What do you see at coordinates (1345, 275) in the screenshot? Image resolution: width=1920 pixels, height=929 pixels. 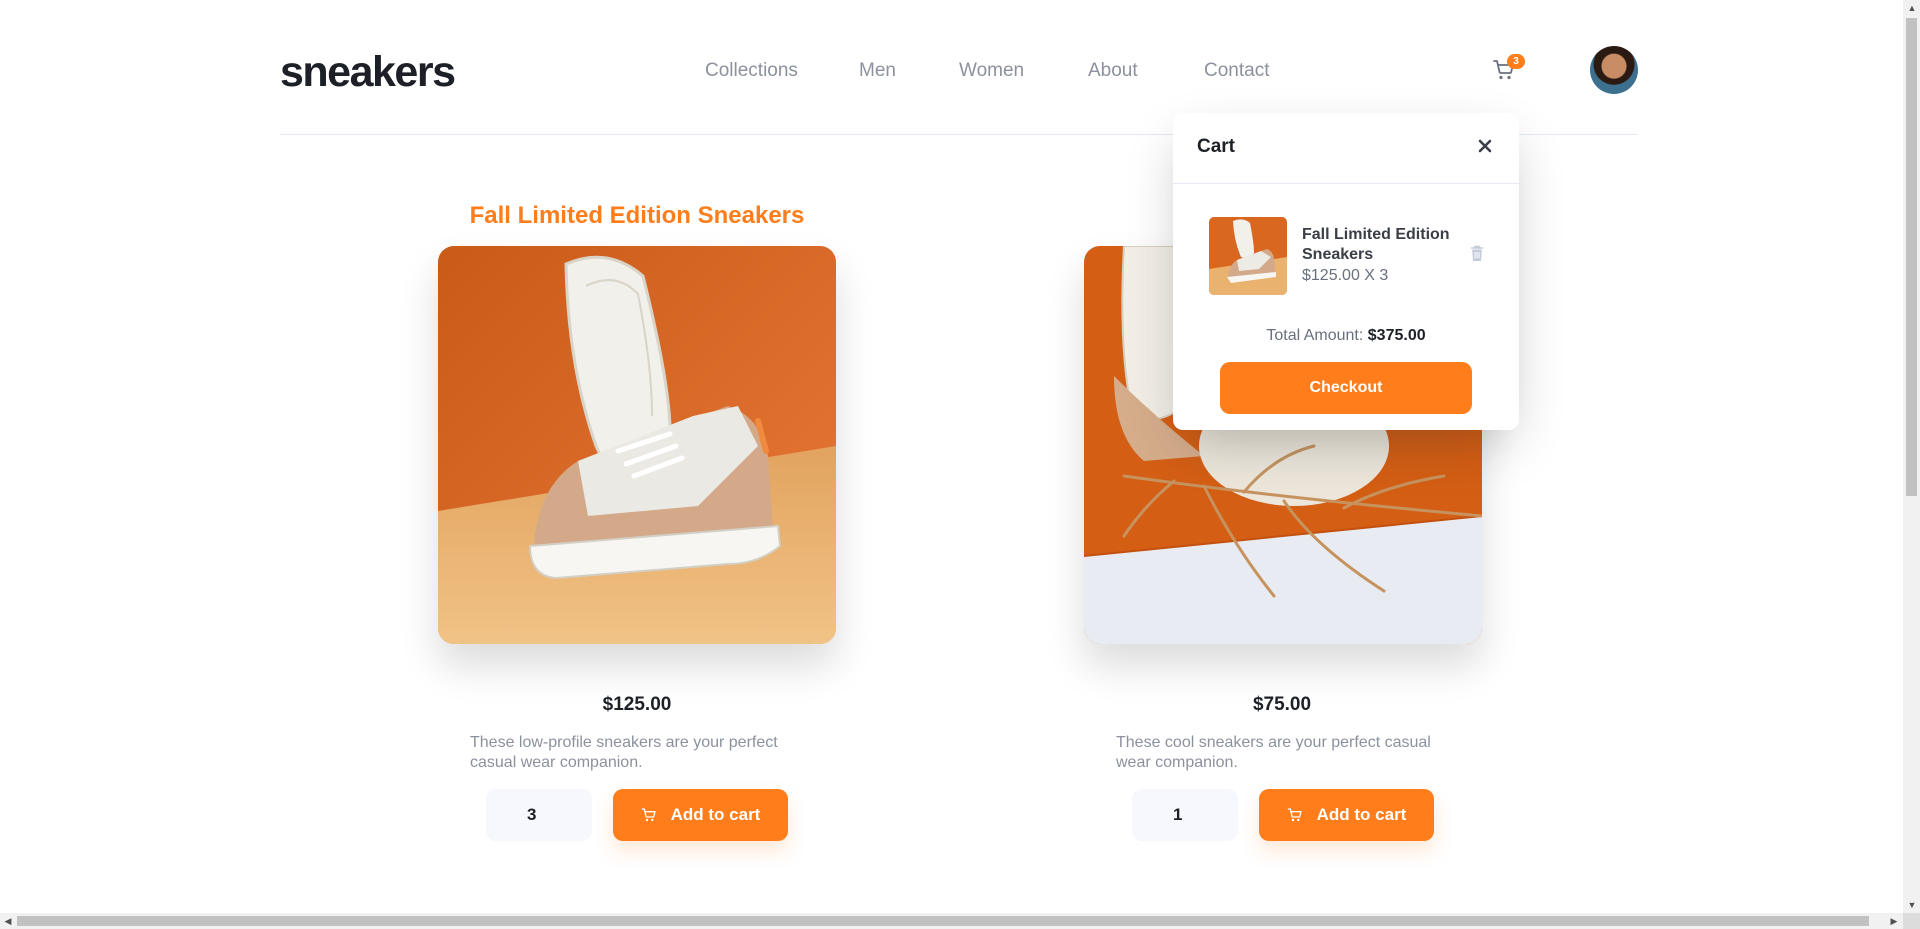 I see `cart-item-price: $125.00 X 3` at bounding box center [1345, 275].